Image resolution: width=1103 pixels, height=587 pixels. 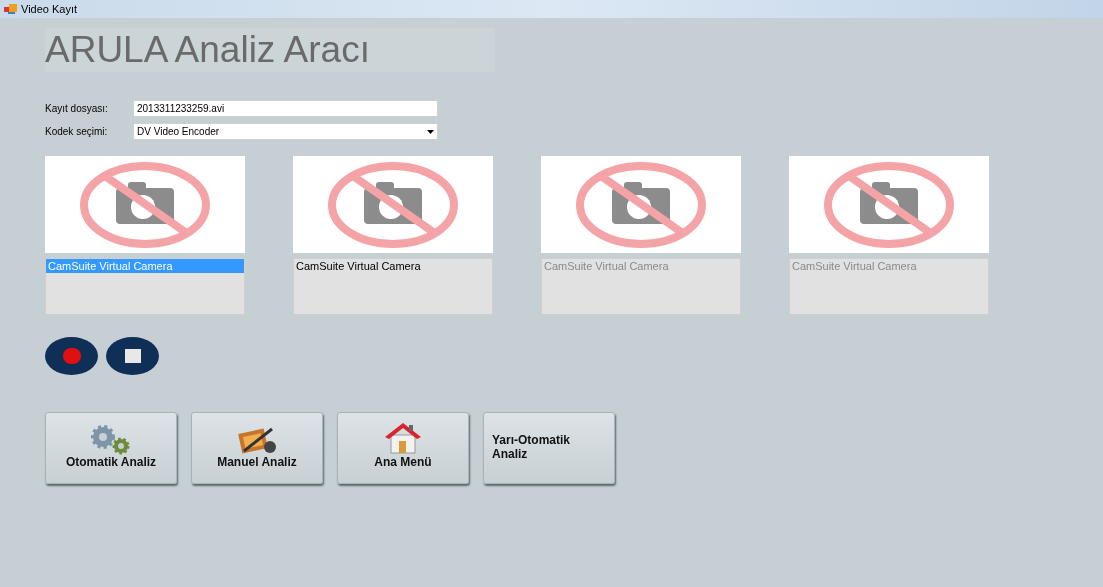 I want to click on analysis-button: Otomatik Analiz, so click(x=111, y=448).